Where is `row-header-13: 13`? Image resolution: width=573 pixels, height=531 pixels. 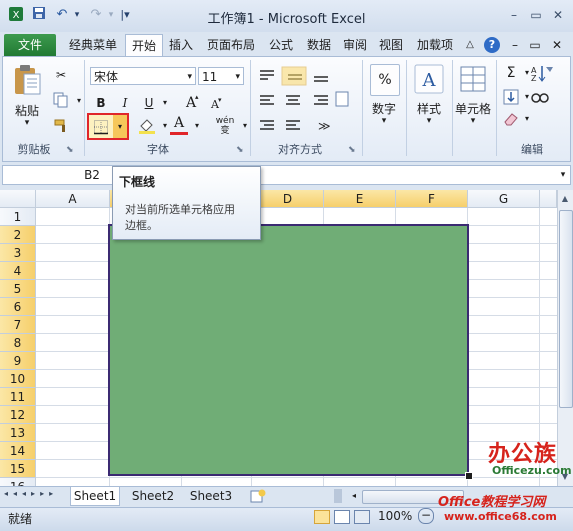 row-header-13: 13 is located at coordinates (18, 433).